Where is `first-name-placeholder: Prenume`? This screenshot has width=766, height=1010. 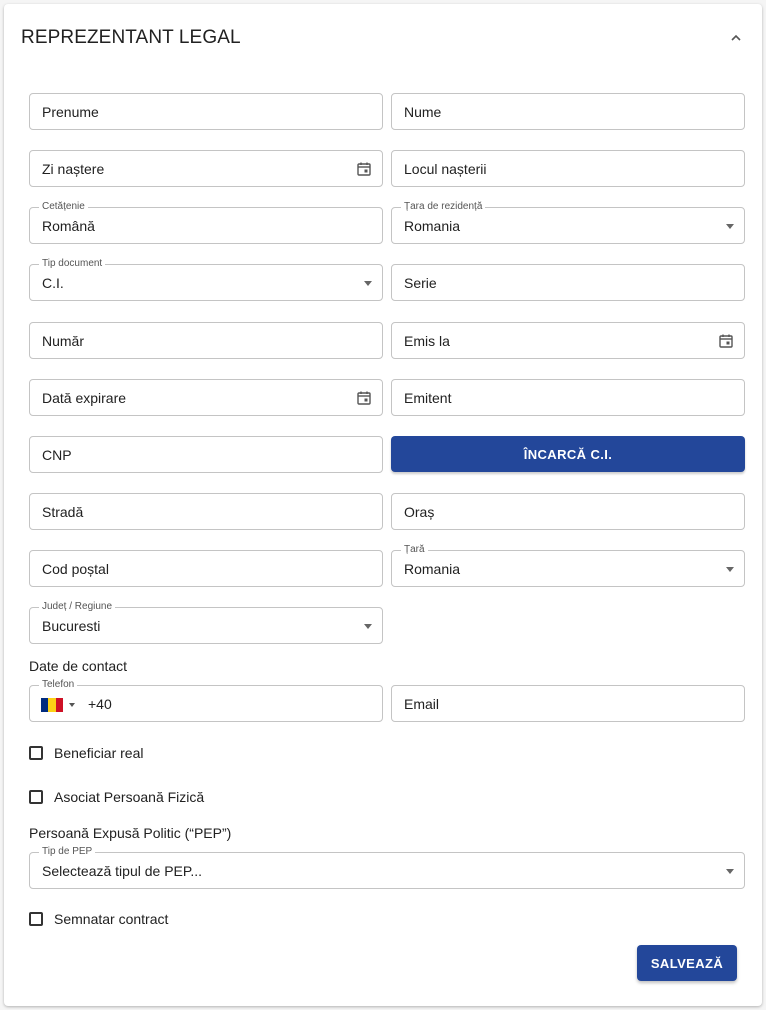
first-name-placeholder: Prenume is located at coordinates (70, 112).